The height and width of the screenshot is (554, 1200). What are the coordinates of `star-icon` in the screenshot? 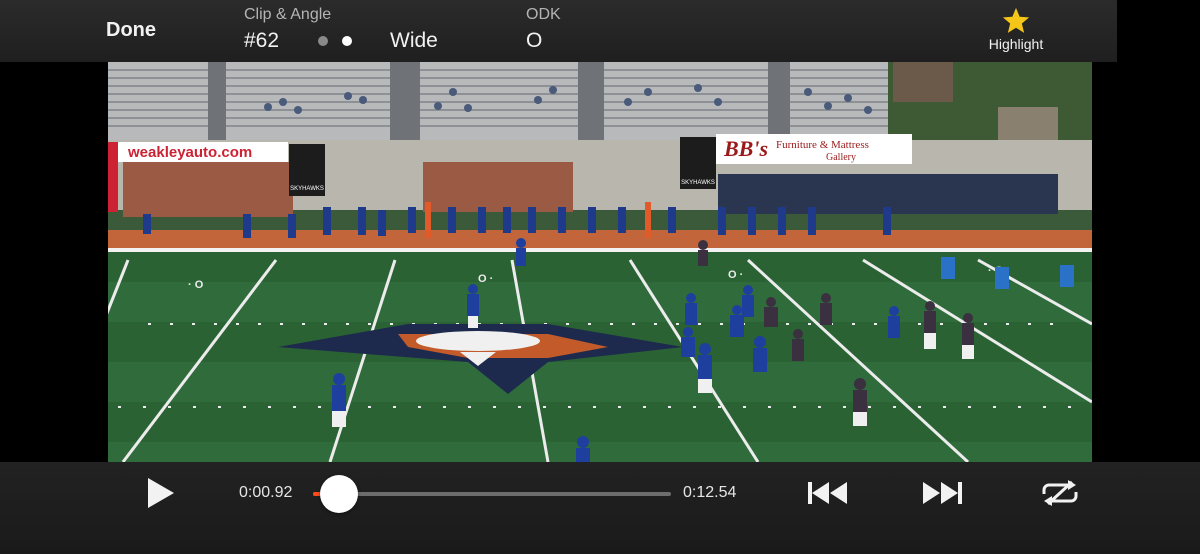 It's located at (1016, 20).